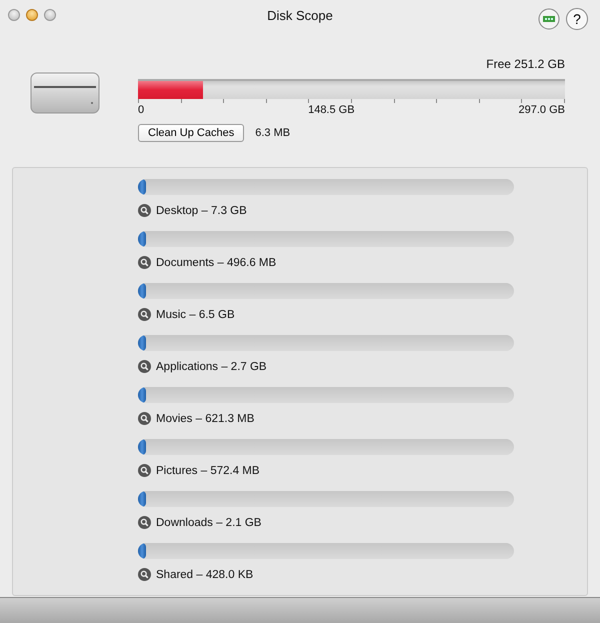 This screenshot has height=623, width=600. What do you see at coordinates (208, 470) in the screenshot?
I see `folder-label: Pictures – 572.4 MB` at bounding box center [208, 470].